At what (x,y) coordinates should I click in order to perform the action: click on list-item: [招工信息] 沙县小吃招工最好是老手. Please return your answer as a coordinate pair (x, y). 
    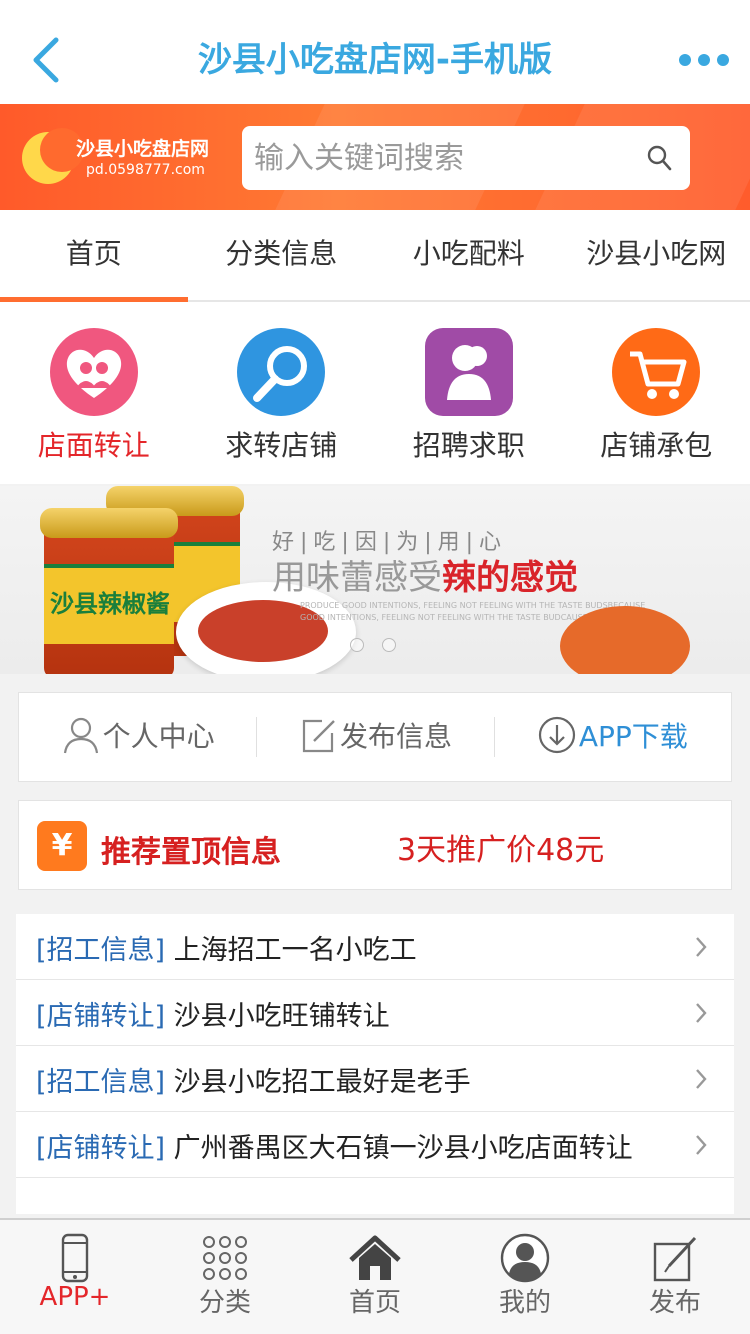
    Looking at the image, I should click on (375, 1079).